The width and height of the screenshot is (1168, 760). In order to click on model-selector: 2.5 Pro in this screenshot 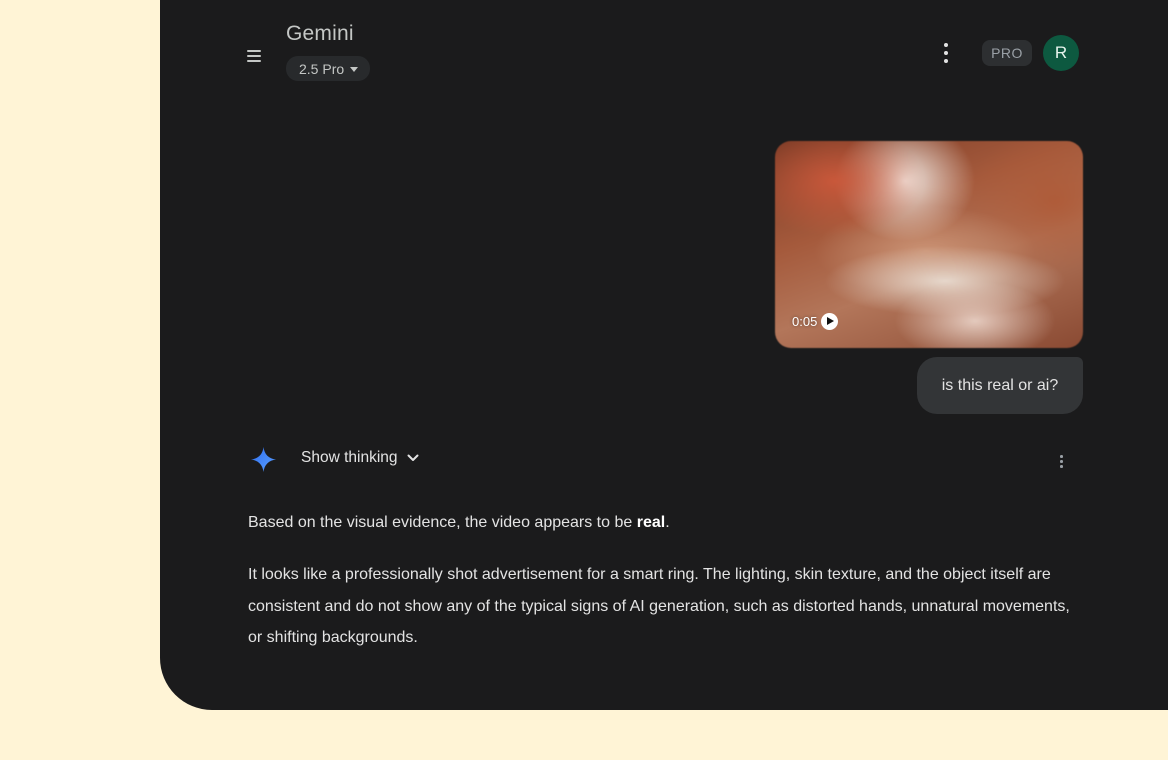, I will do `click(328, 68)`.